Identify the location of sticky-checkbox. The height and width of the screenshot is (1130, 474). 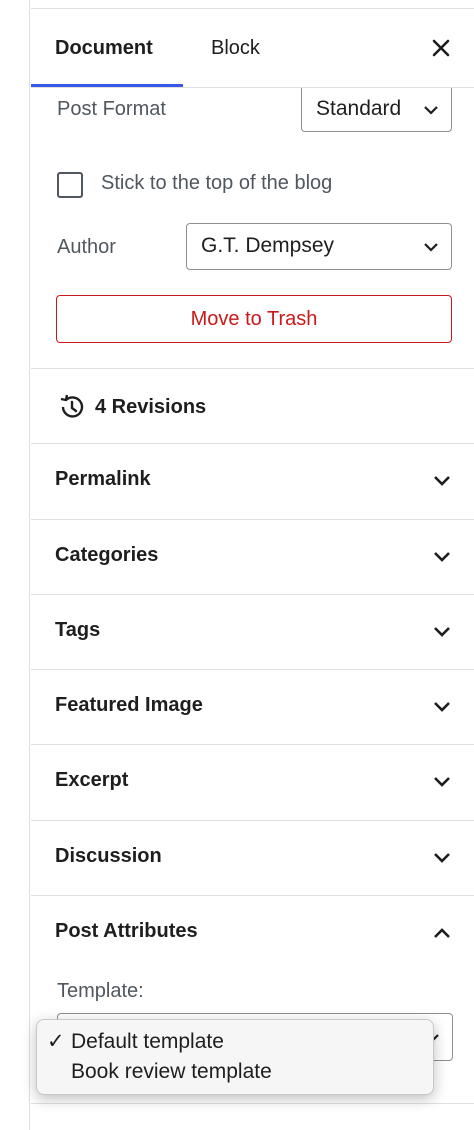
(70, 185).